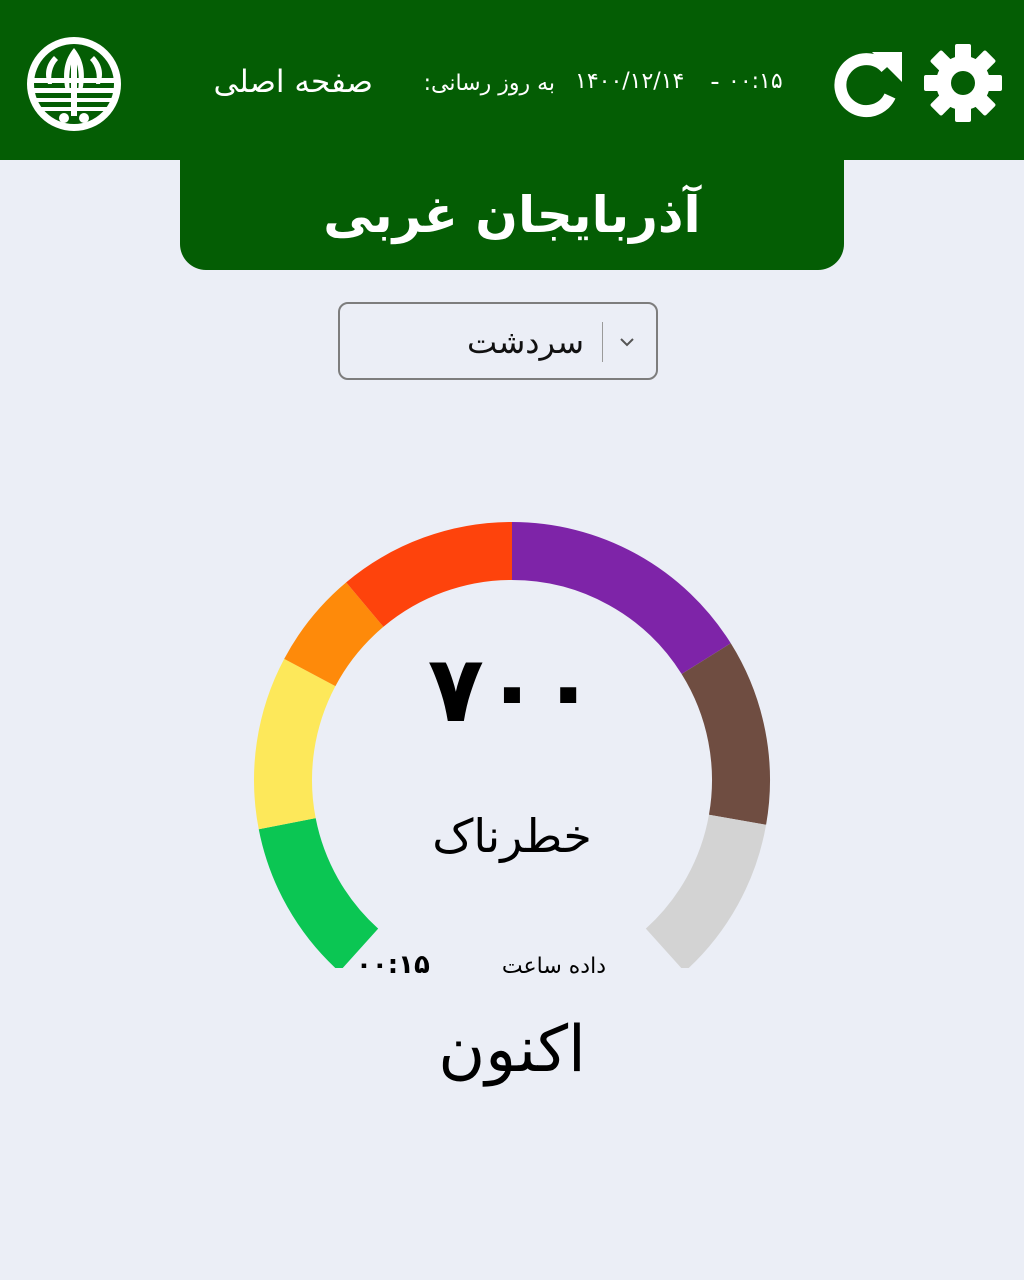  I want to click on refresh-icon, so click(867, 83).